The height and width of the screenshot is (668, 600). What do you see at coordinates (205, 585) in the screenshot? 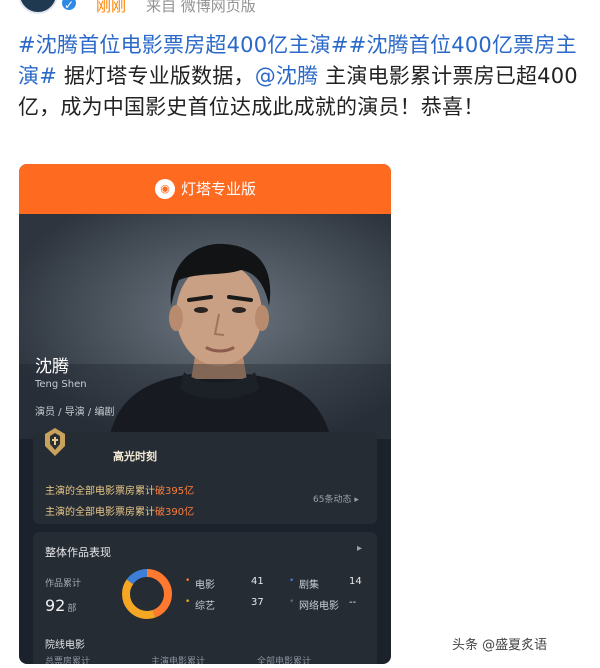
I see `category-name: 电影` at bounding box center [205, 585].